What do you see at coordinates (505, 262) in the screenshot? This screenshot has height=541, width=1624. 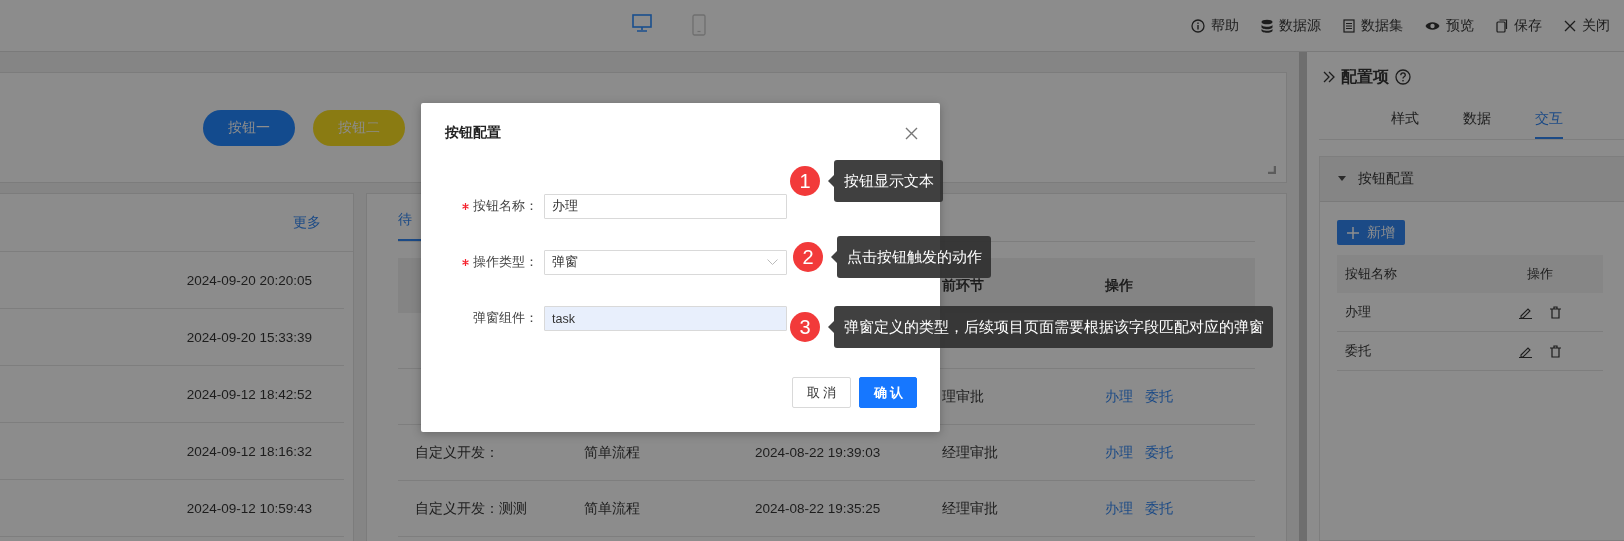 I see `field-label: 操作类型：` at bounding box center [505, 262].